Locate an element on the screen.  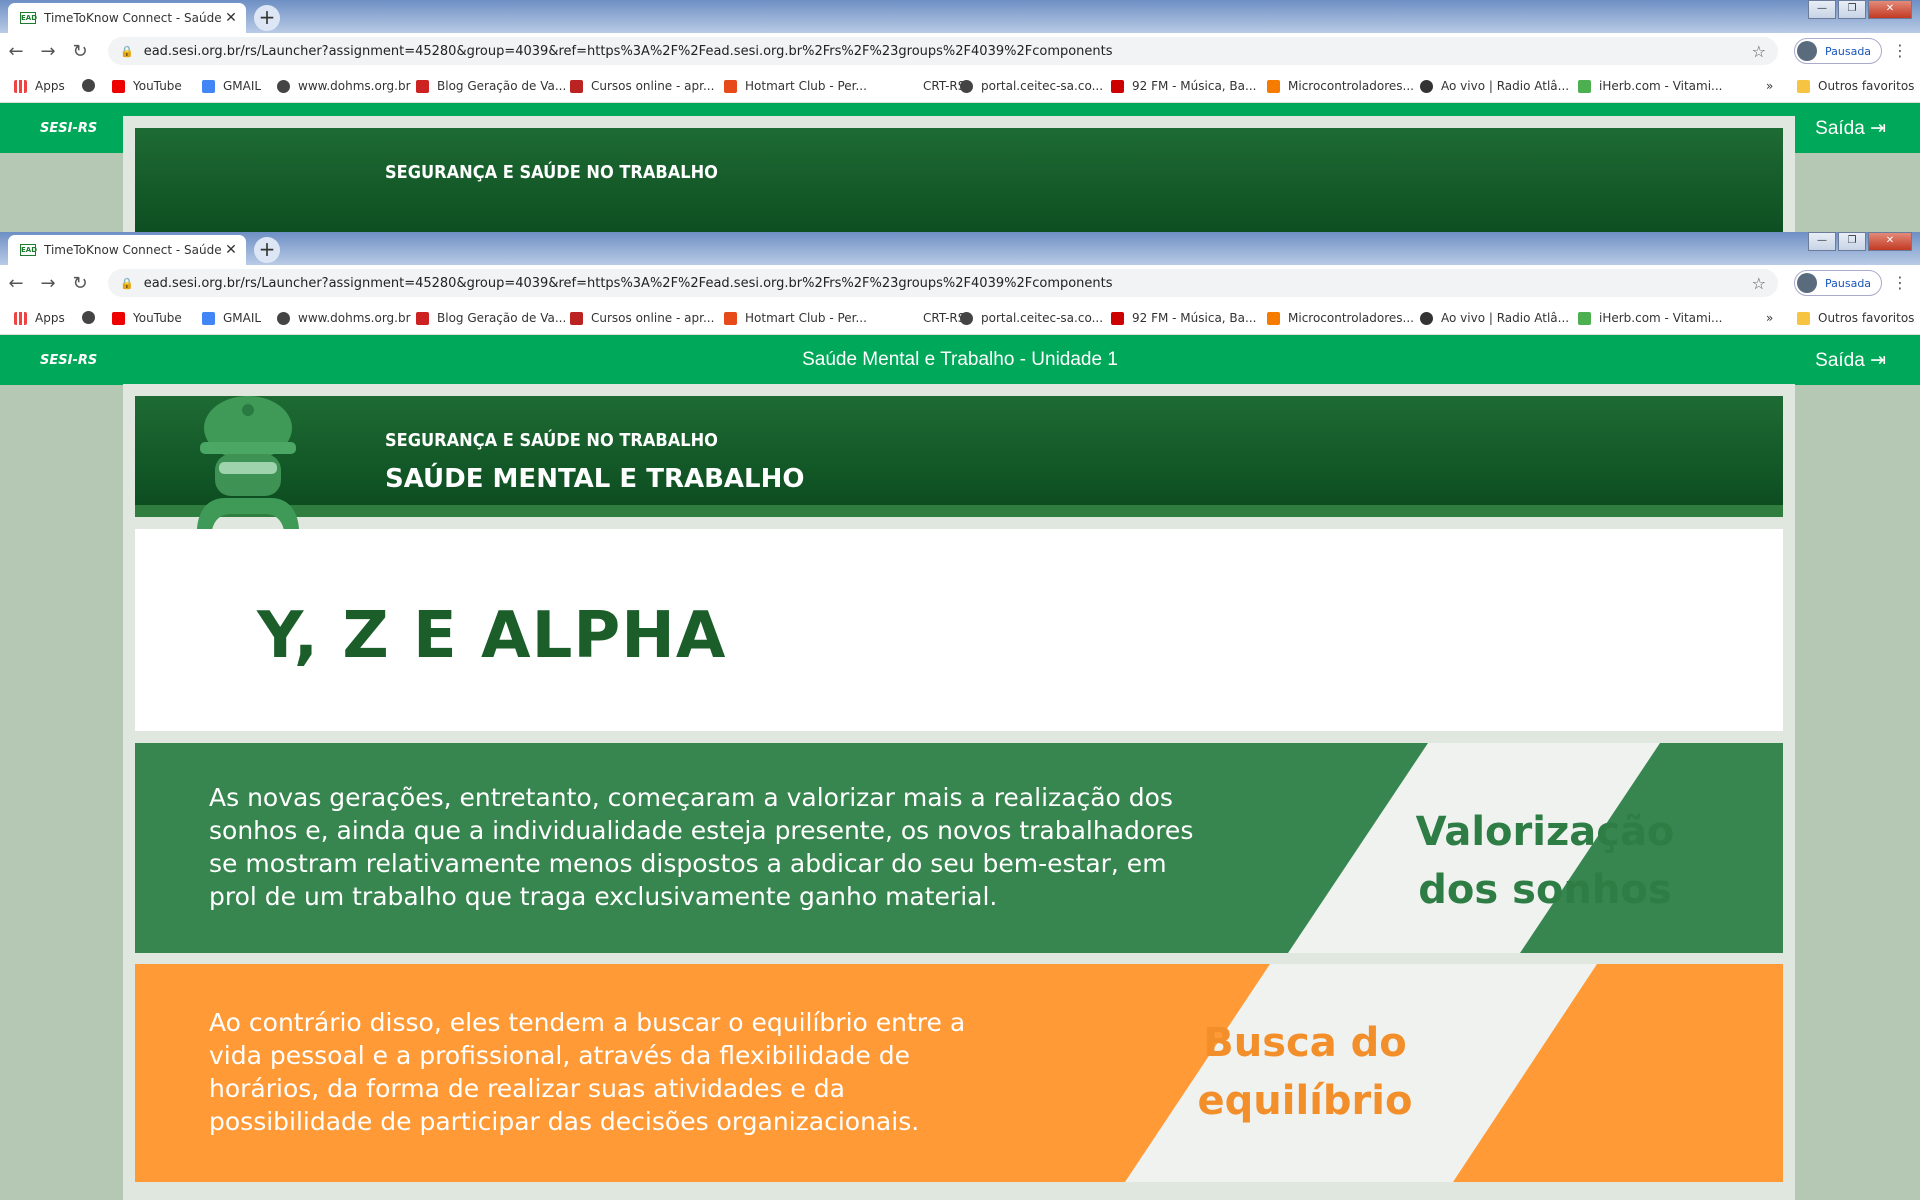
bookmark-label: www.dohms.org.br is located at coordinates (354, 318).